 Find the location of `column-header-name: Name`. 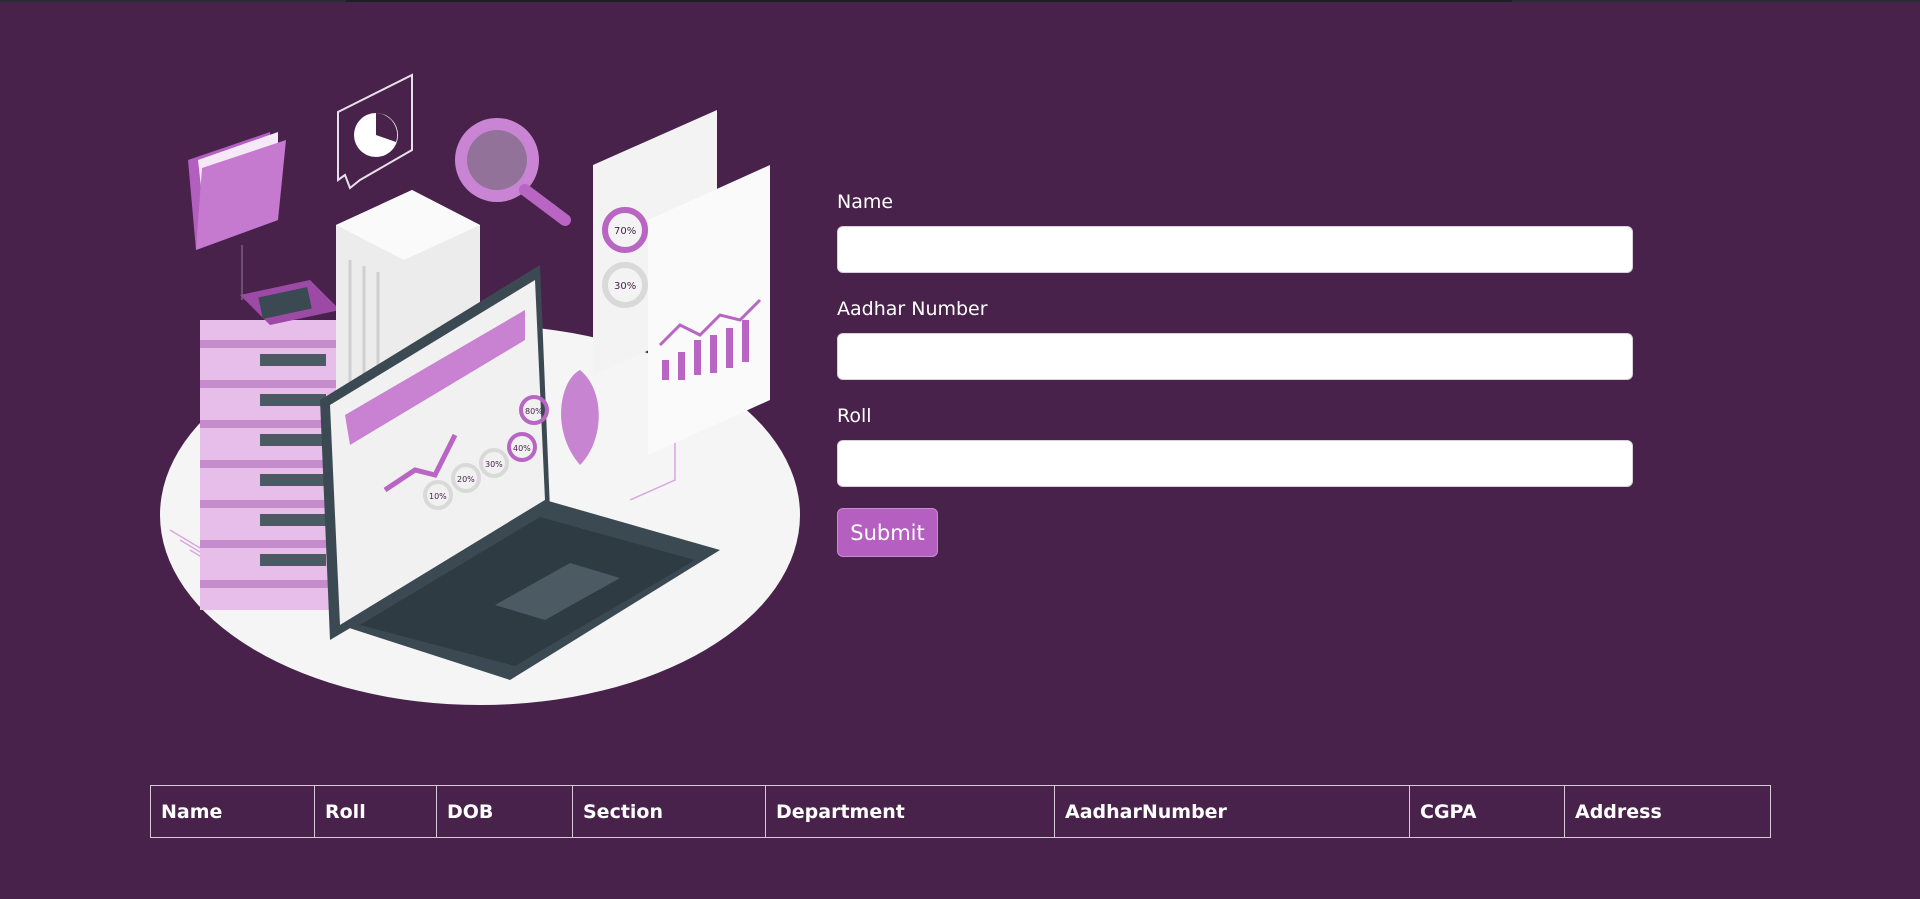

column-header-name: Name is located at coordinates (232, 811).